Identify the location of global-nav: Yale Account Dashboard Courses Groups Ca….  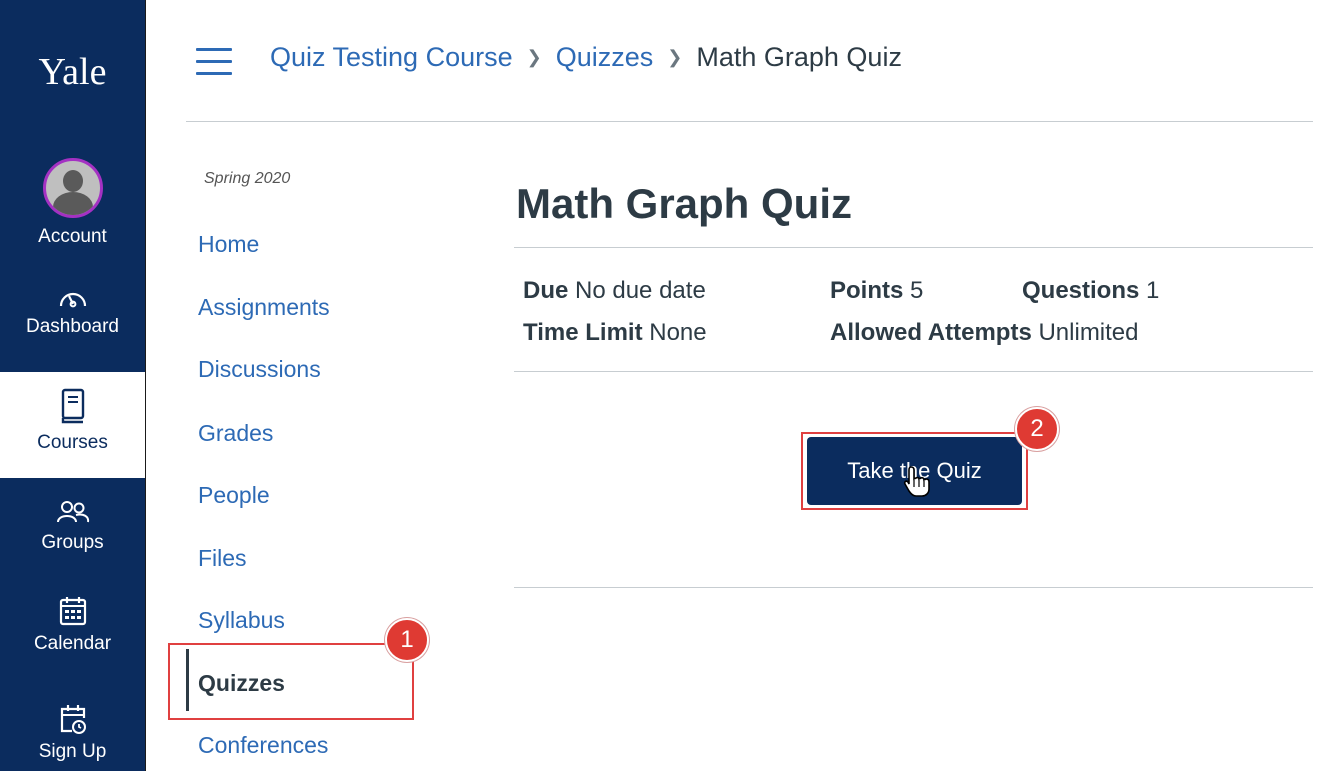
(73, 385).